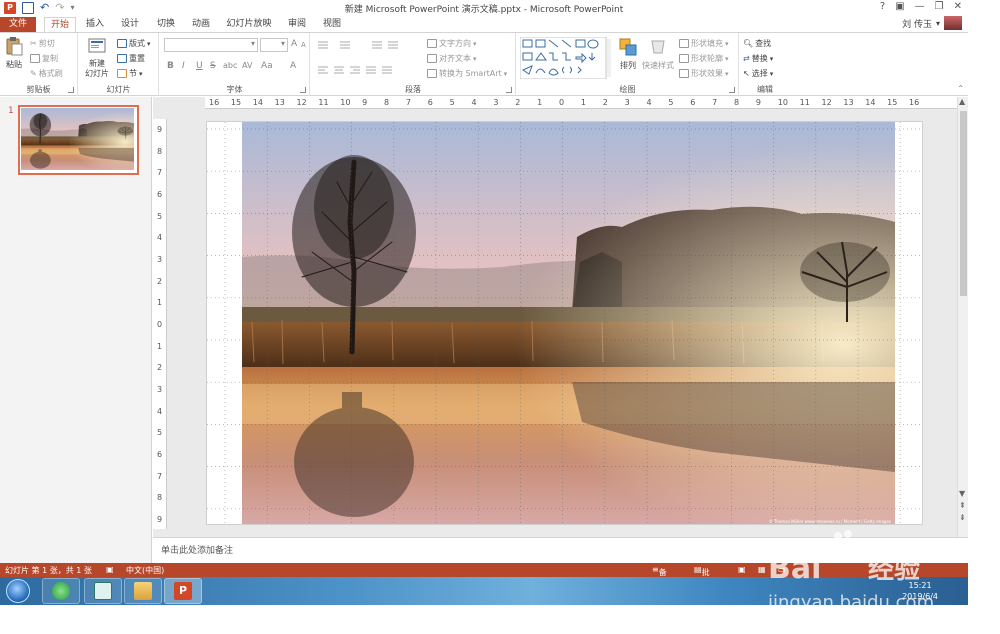 The image size is (1000, 634). Describe the element at coordinates (757, 43) in the screenshot. I see `find-button: 🔍︎ 查找` at that location.